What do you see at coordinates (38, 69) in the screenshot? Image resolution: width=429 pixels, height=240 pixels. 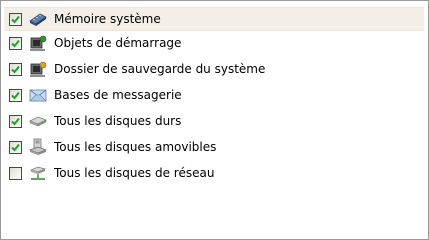 I see `system-restore-folder-icon` at bounding box center [38, 69].